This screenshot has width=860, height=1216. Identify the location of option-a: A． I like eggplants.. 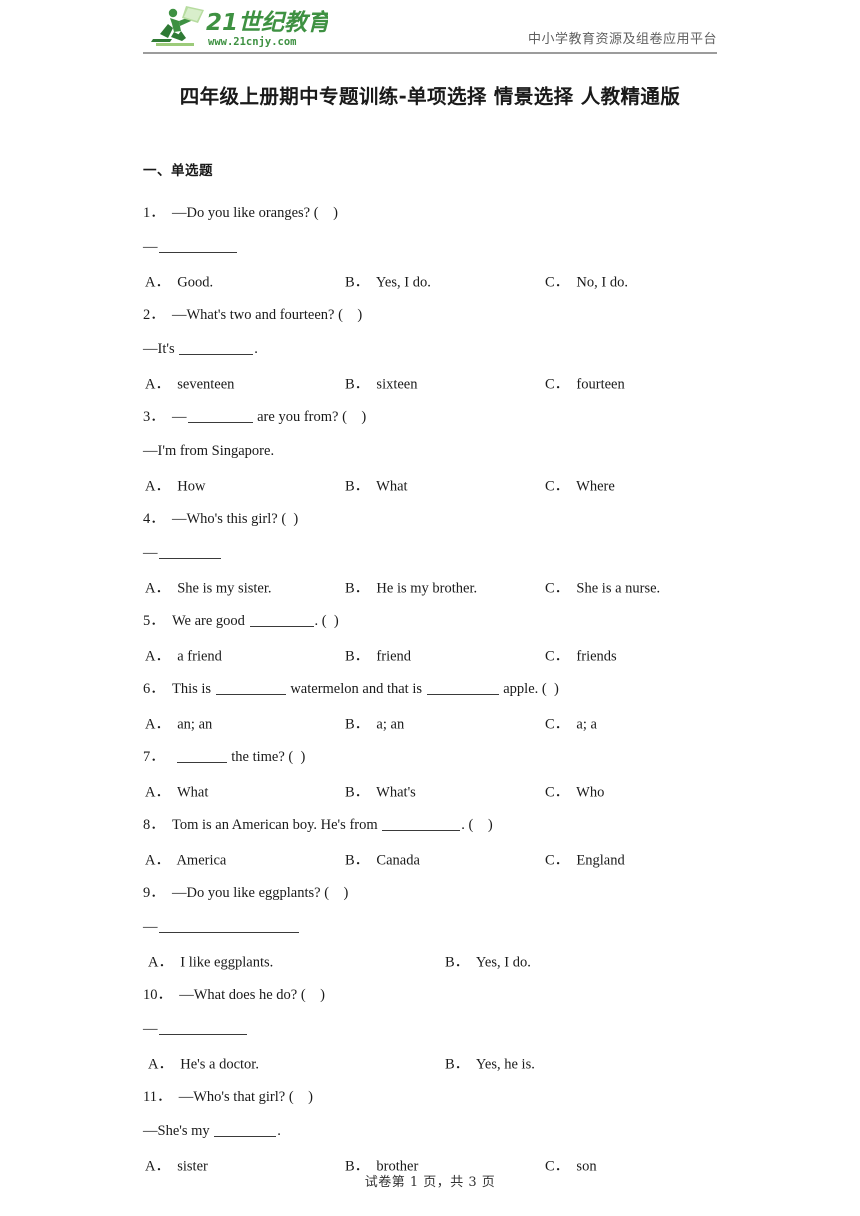
(210, 961).